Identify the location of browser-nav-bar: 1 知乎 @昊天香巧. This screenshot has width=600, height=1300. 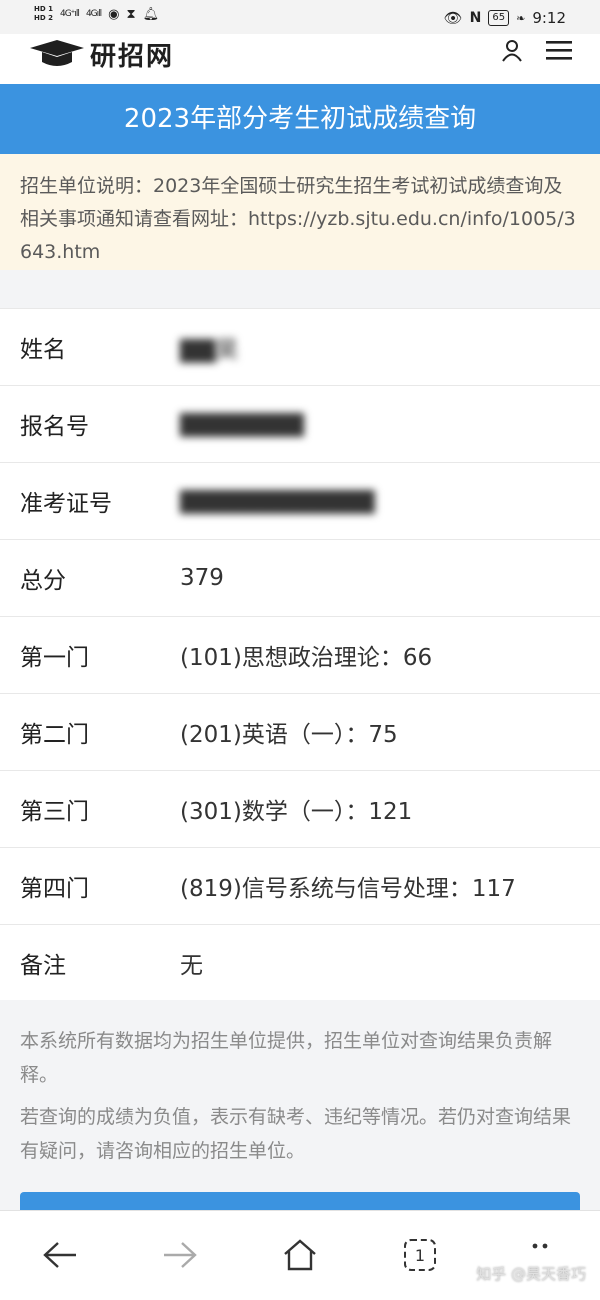
(300, 1255).